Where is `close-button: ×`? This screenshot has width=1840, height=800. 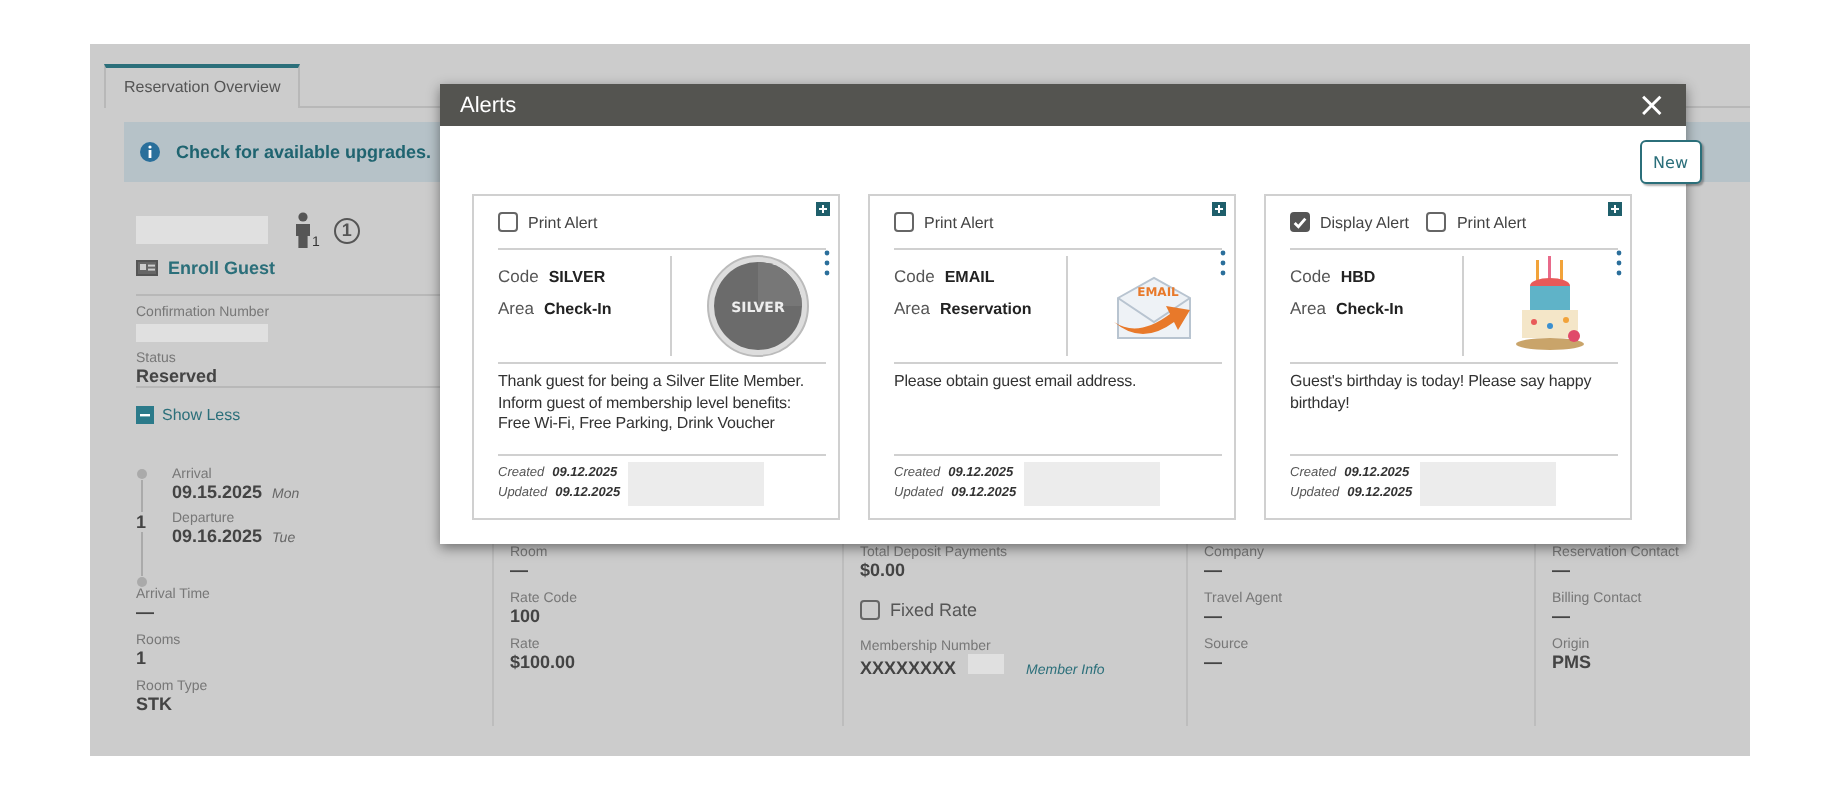
close-button: × is located at coordinates (1651, 105).